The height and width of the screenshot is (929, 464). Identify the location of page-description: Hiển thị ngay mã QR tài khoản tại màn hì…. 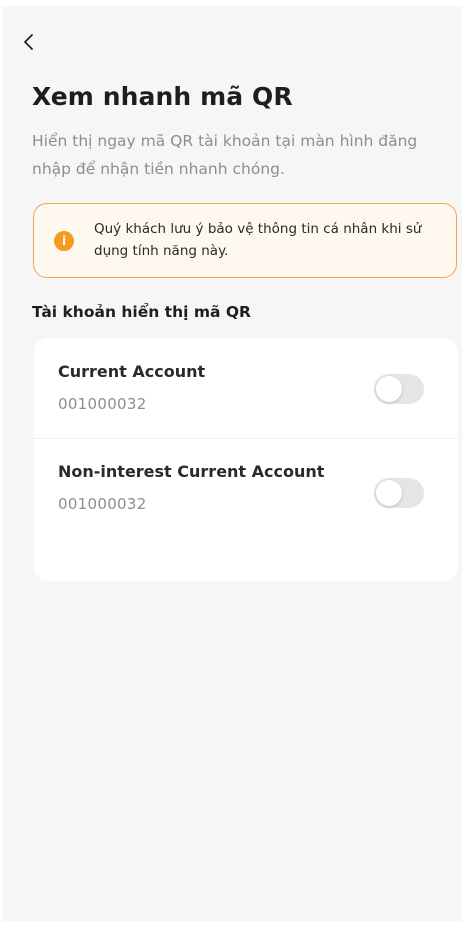
(225, 155).